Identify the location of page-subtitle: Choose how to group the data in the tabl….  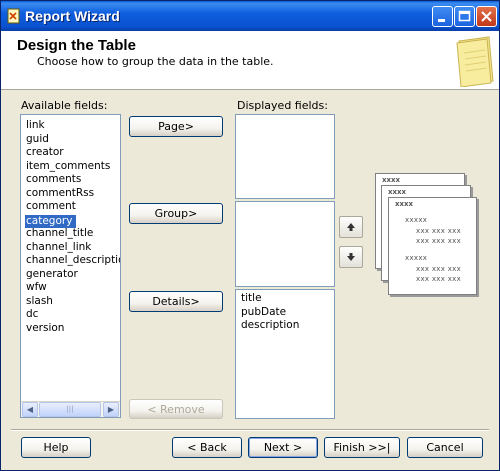
(155, 61).